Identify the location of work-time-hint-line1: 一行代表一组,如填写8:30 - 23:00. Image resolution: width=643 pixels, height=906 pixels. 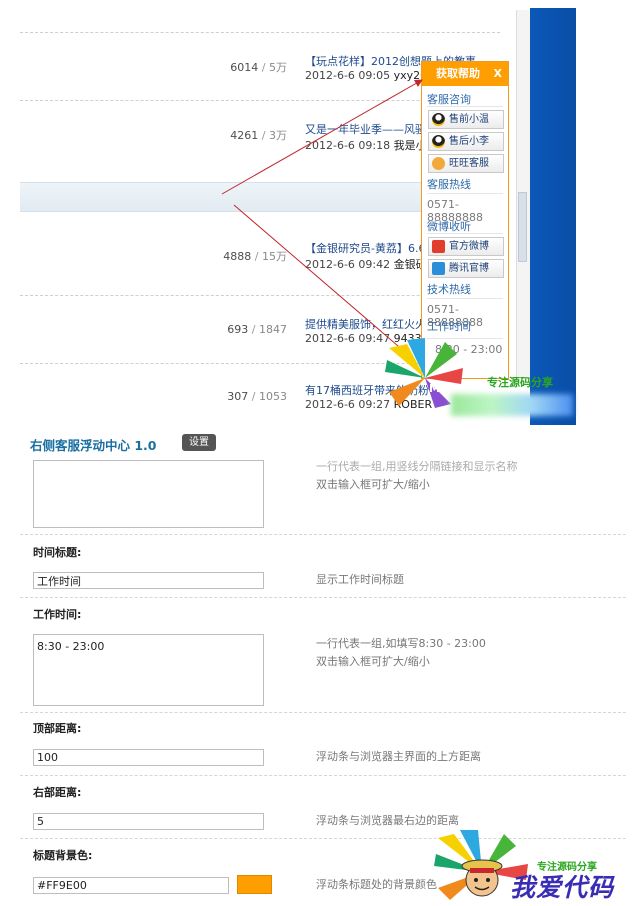
(401, 643).